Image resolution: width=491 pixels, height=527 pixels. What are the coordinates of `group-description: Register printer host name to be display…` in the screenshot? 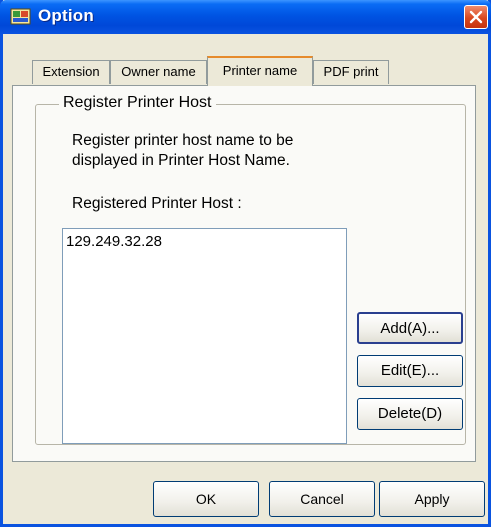 It's located at (182, 151).